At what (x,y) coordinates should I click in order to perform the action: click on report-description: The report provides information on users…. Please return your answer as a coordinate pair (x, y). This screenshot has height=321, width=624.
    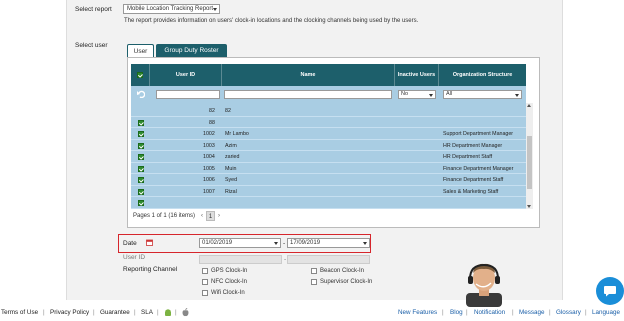
    Looking at the image, I should click on (271, 21).